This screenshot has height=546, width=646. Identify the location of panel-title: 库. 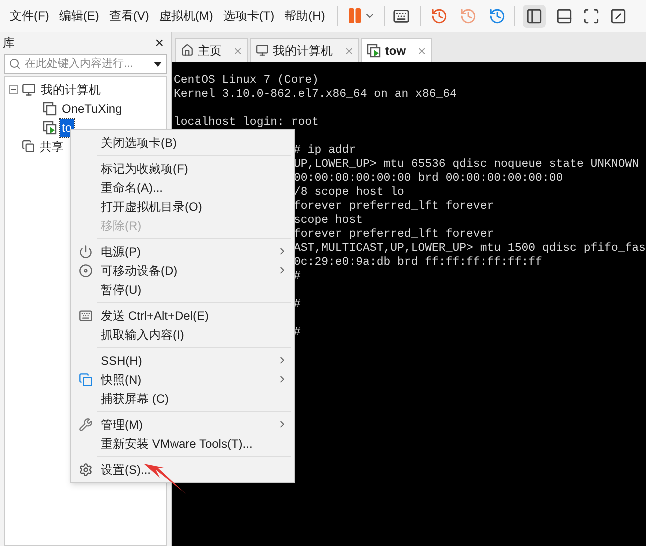
(9, 43).